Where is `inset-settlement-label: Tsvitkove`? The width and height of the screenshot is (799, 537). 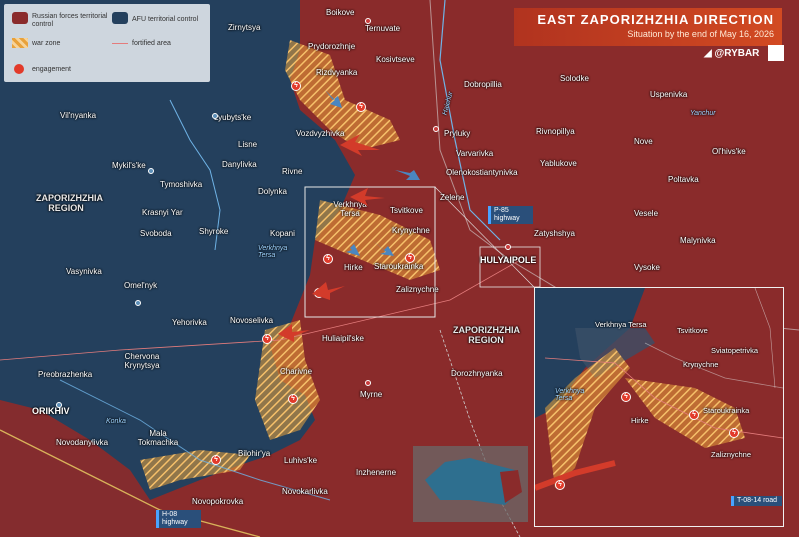
inset-settlement-label: Tsvitkove is located at coordinates (692, 330).